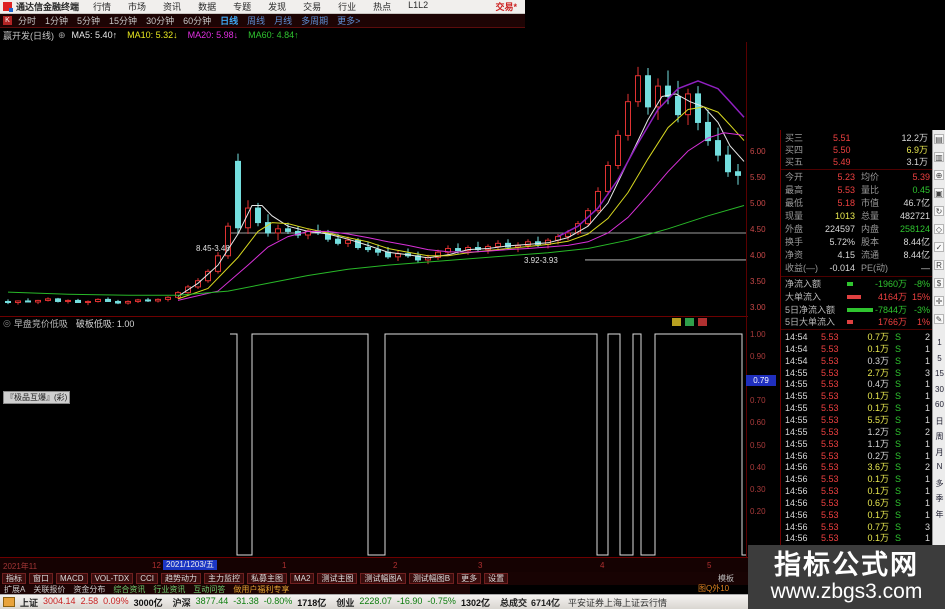  What do you see at coordinates (348, 20) in the screenshot?
I see `timeframe-更多>: 更多>` at bounding box center [348, 20].